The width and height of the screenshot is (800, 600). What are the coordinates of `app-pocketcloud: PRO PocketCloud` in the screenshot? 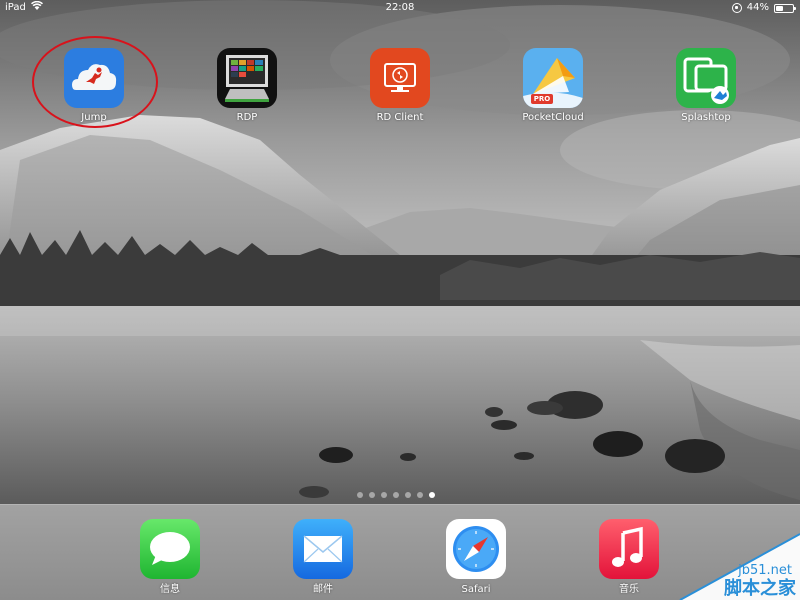 It's located at (553, 86).